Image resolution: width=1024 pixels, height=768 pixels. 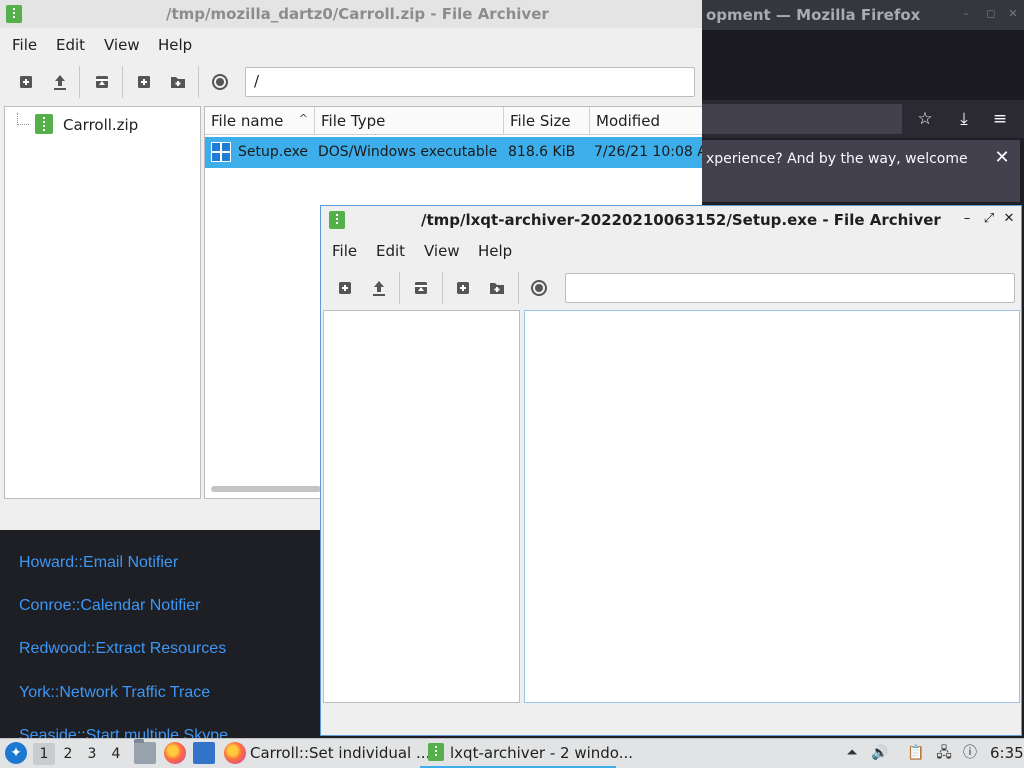 I want to click on tray-arrow-icon: ⏶, so click(x=852, y=753).